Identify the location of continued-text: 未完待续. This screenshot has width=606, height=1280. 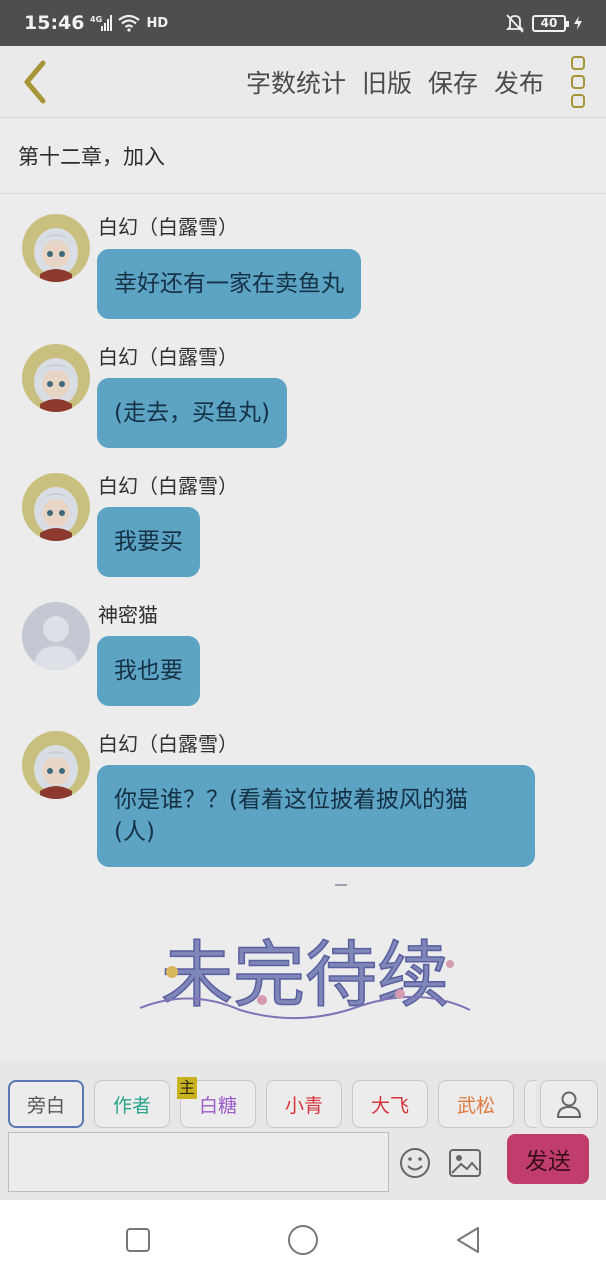
(305, 975).